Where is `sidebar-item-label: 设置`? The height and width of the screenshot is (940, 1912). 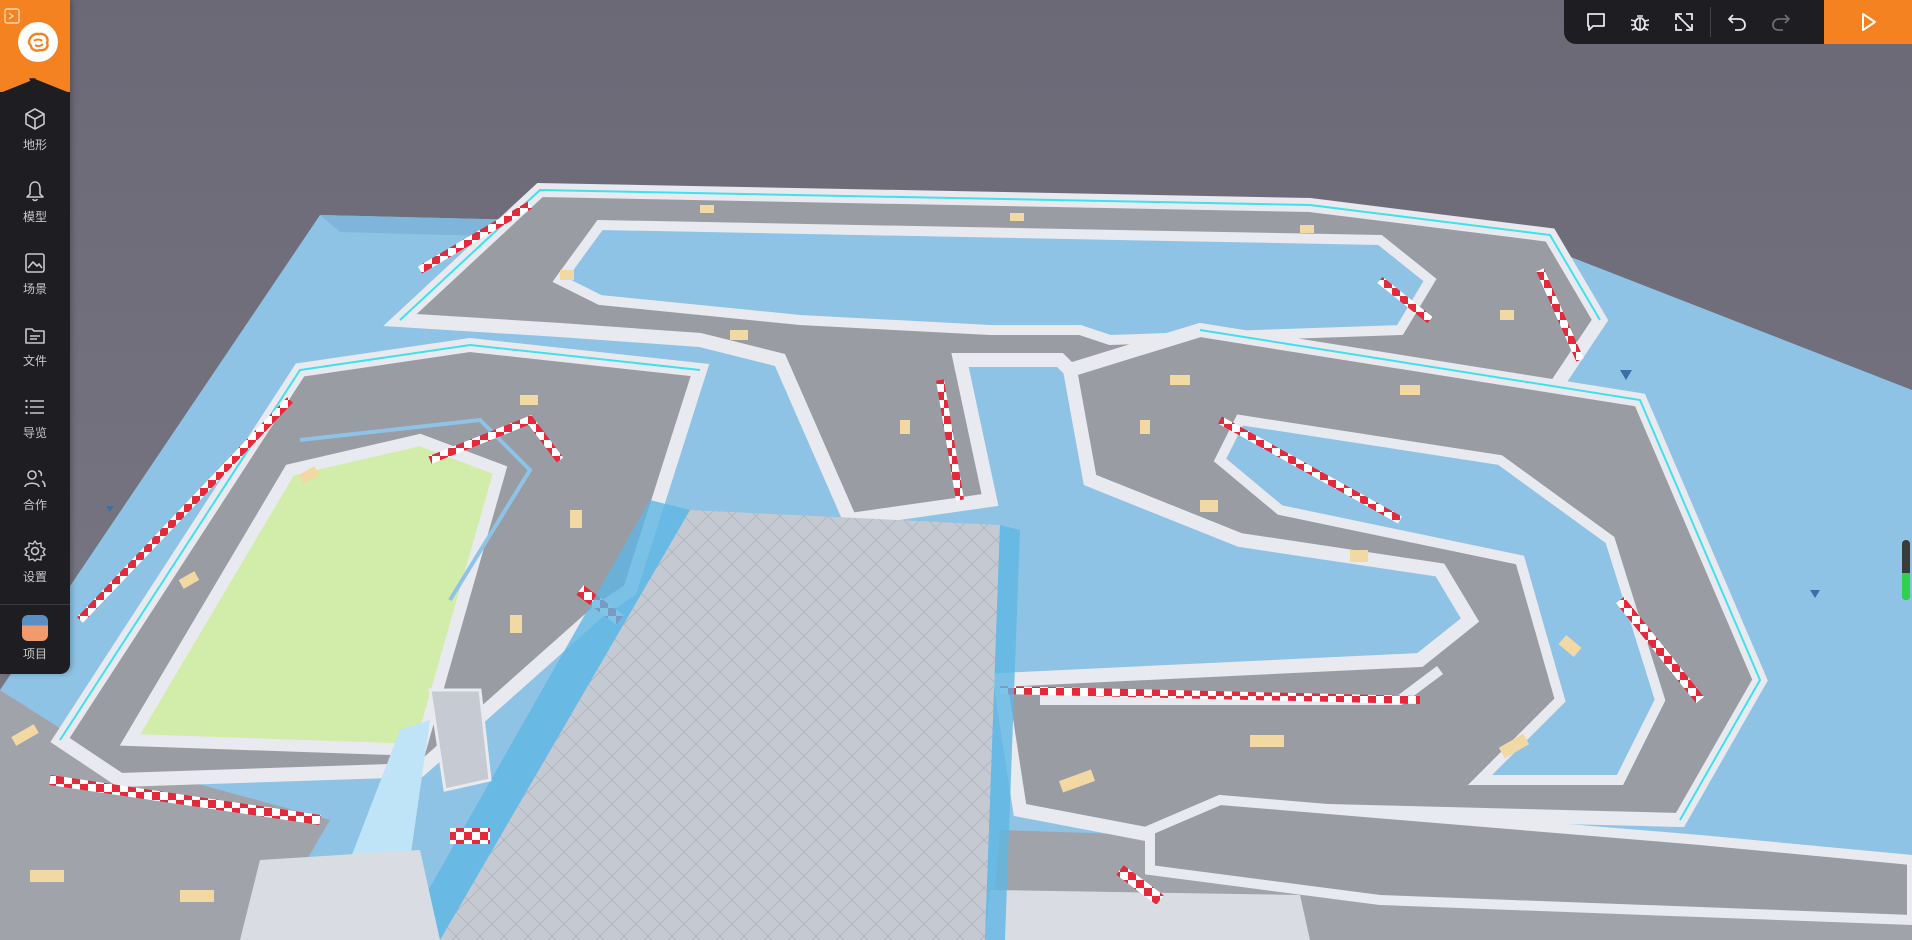
sidebar-item-label: 设置 is located at coordinates (34, 577).